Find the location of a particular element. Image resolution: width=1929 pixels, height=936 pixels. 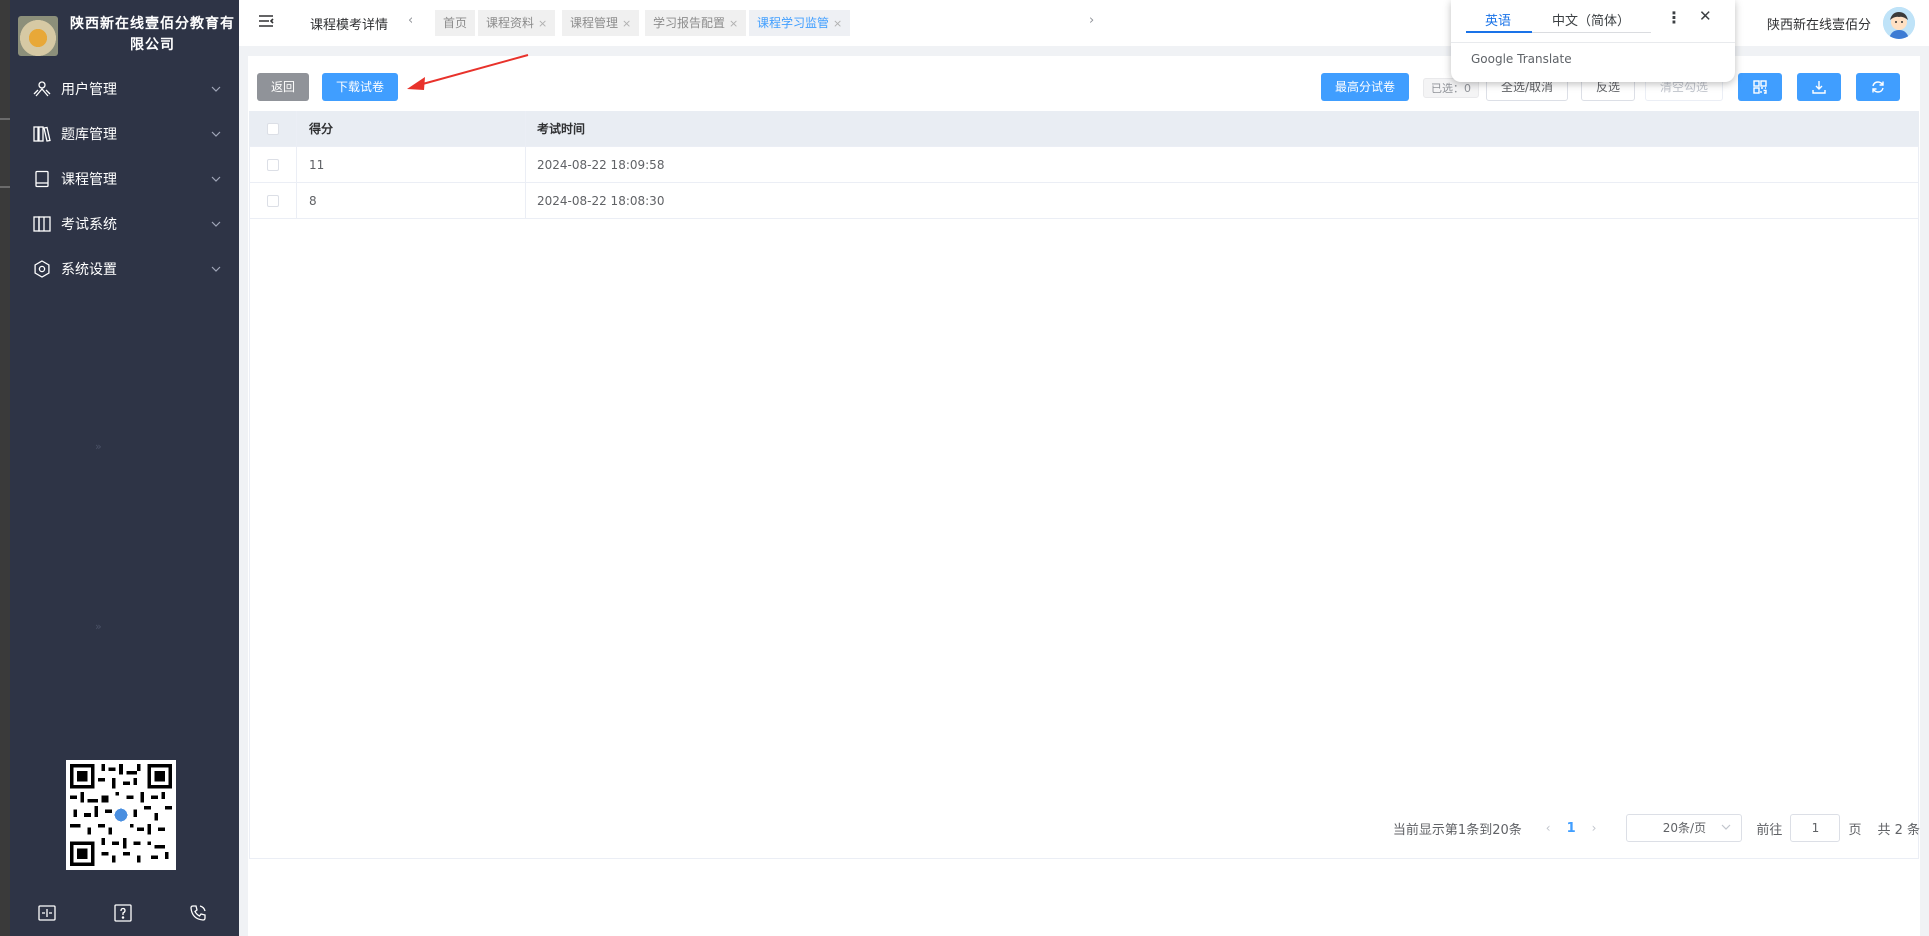

qr-code is located at coordinates (121, 815).